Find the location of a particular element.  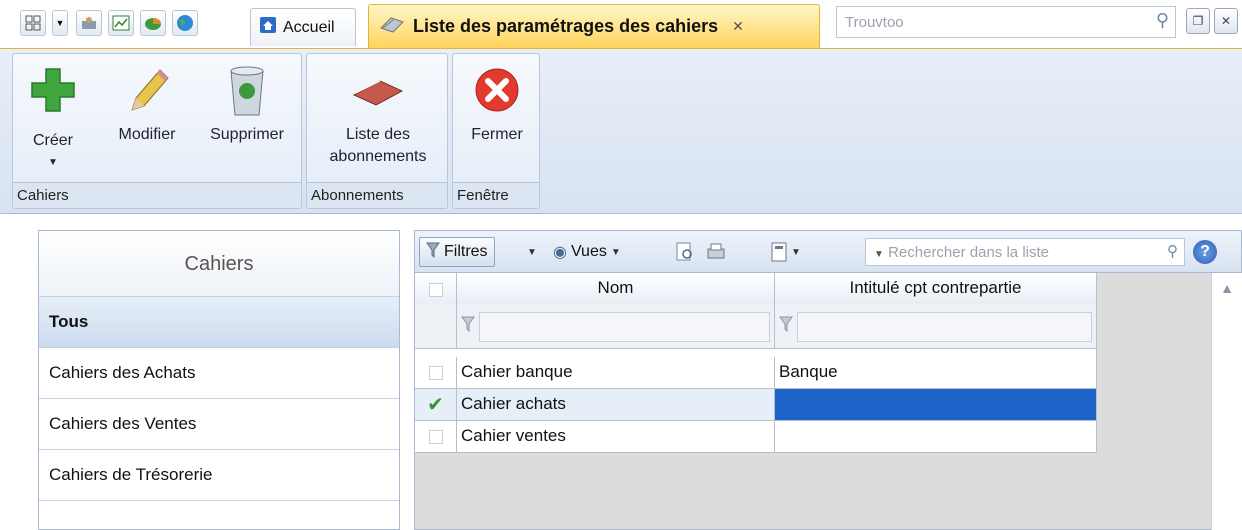

close-window-button: Fermer is located at coordinates (497, 103).